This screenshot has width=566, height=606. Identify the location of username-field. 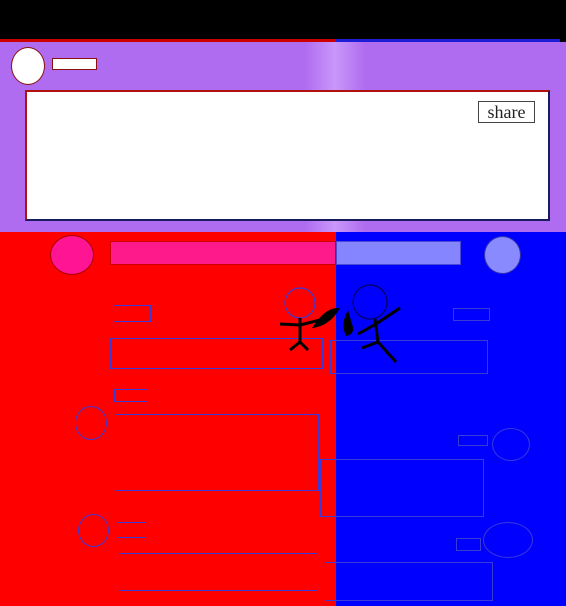
(74, 64).